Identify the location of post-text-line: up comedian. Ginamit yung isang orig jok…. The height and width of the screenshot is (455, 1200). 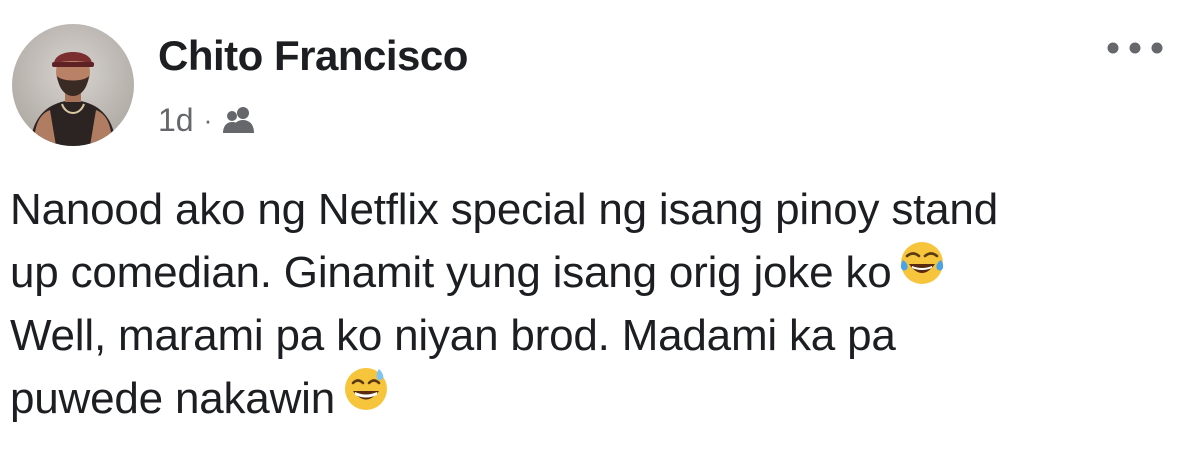
(595, 272).